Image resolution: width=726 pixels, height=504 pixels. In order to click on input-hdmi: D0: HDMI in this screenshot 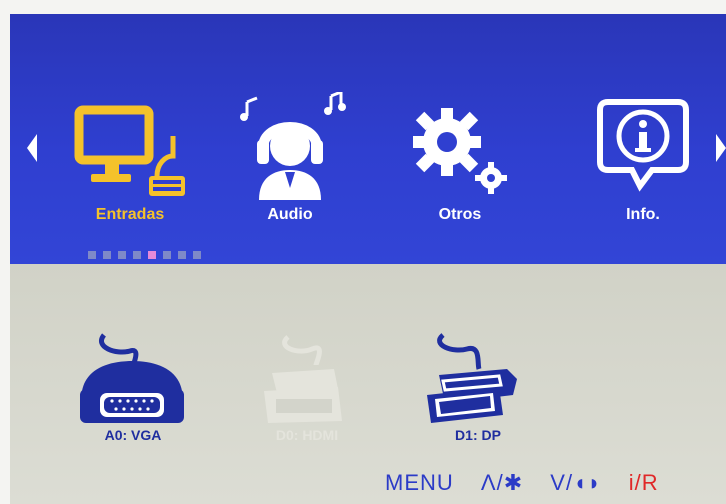, I will do `click(307, 394)`.